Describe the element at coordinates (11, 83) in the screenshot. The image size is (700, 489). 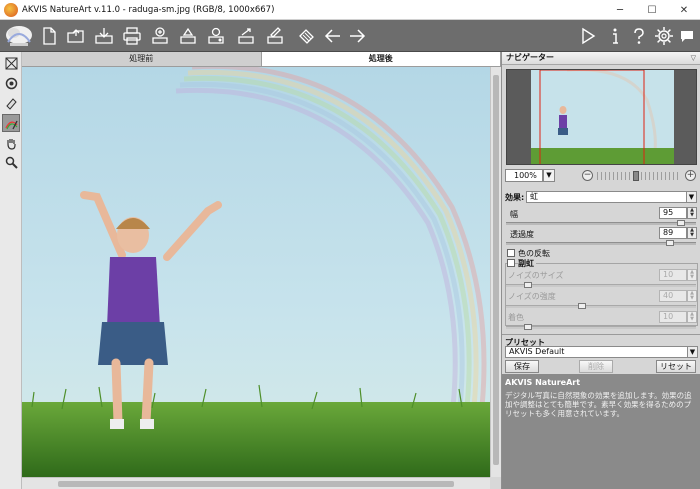
I see `point-target-icon` at that location.